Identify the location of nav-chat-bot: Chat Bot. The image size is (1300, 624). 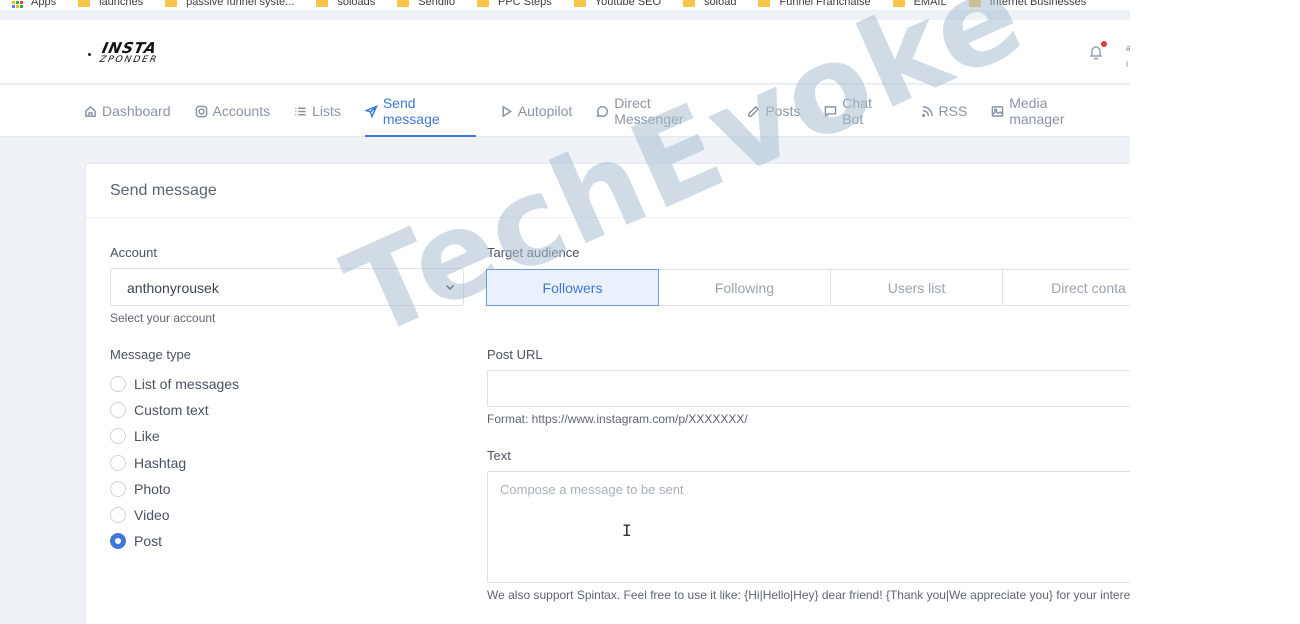
(860, 111).